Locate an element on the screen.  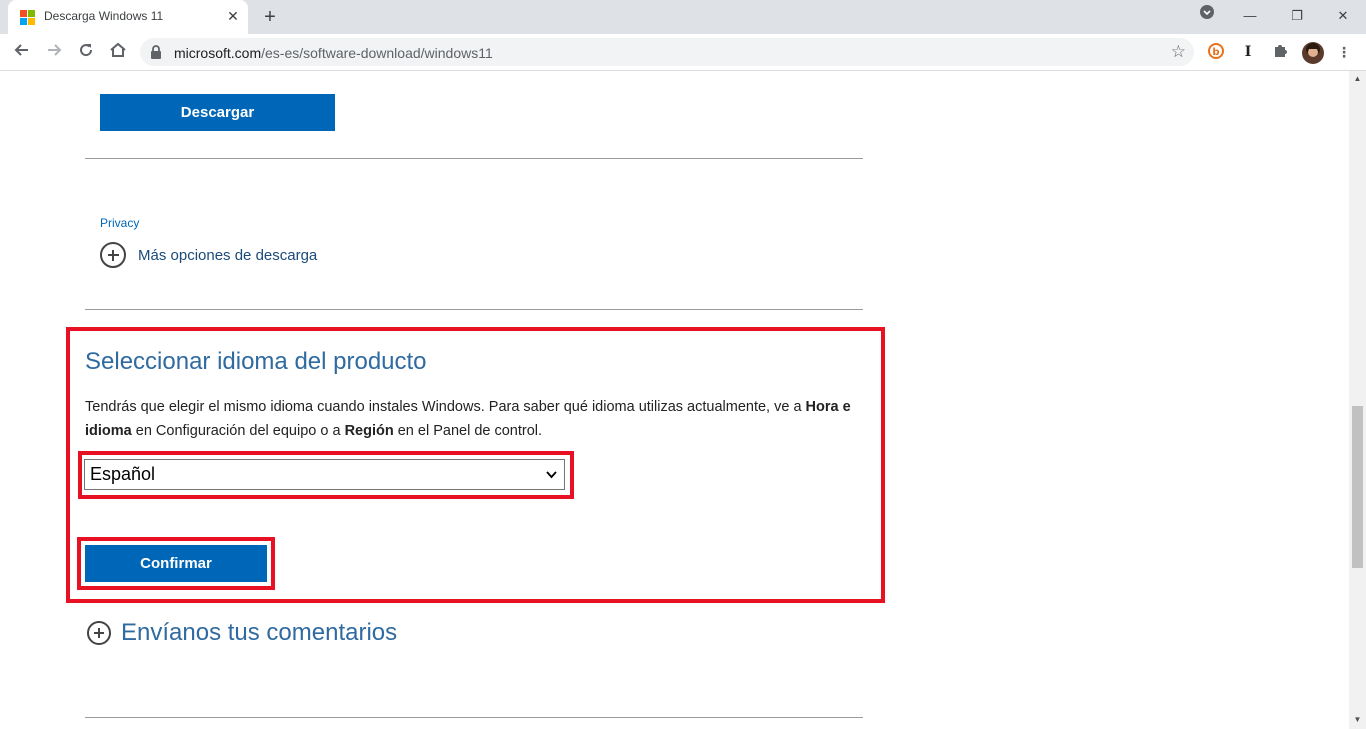
url-host: microsoft.com is located at coordinates (218, 53).